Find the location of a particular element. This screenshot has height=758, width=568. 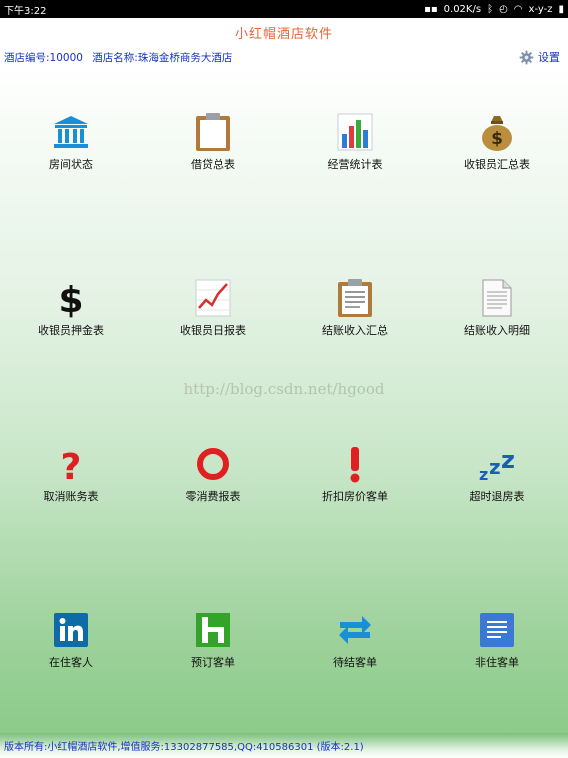

houzz-icon is located at coordinates (213, 630).